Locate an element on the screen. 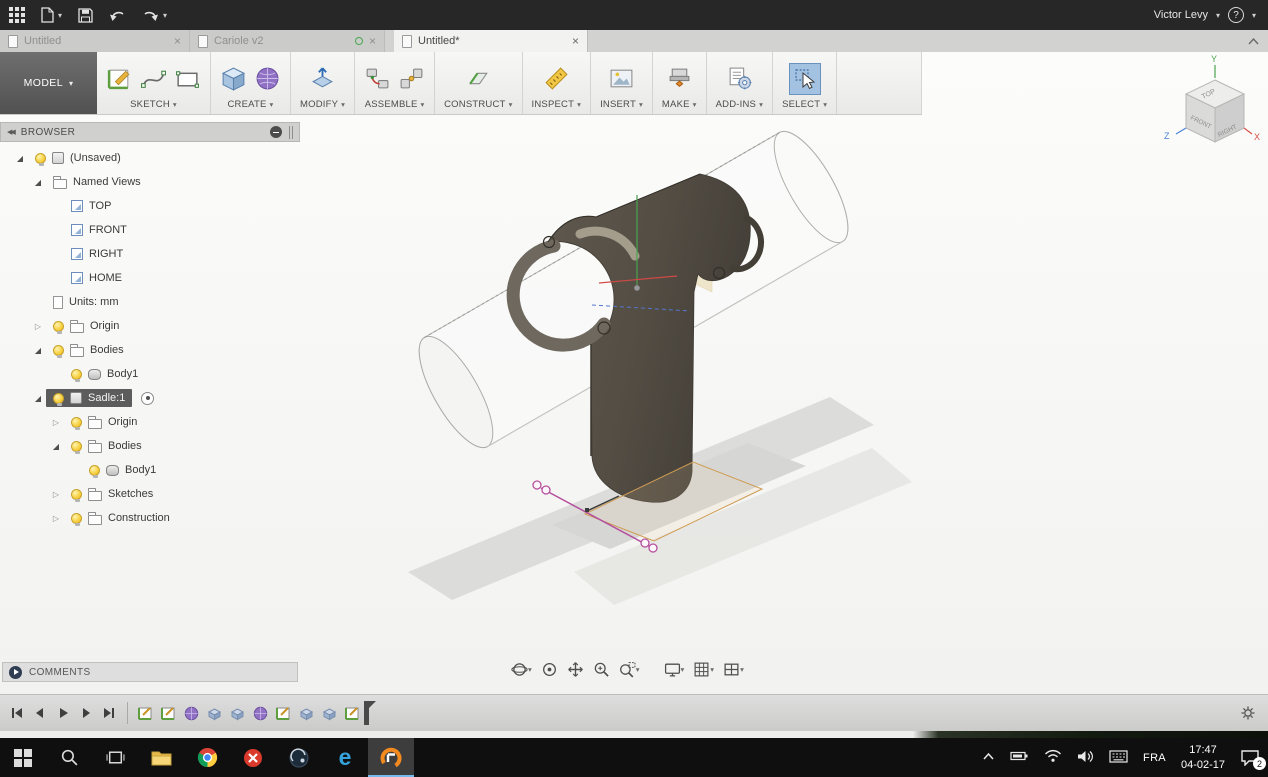  browser-item-sketches: ▷ Sketches is located at coordinates (150, 494).